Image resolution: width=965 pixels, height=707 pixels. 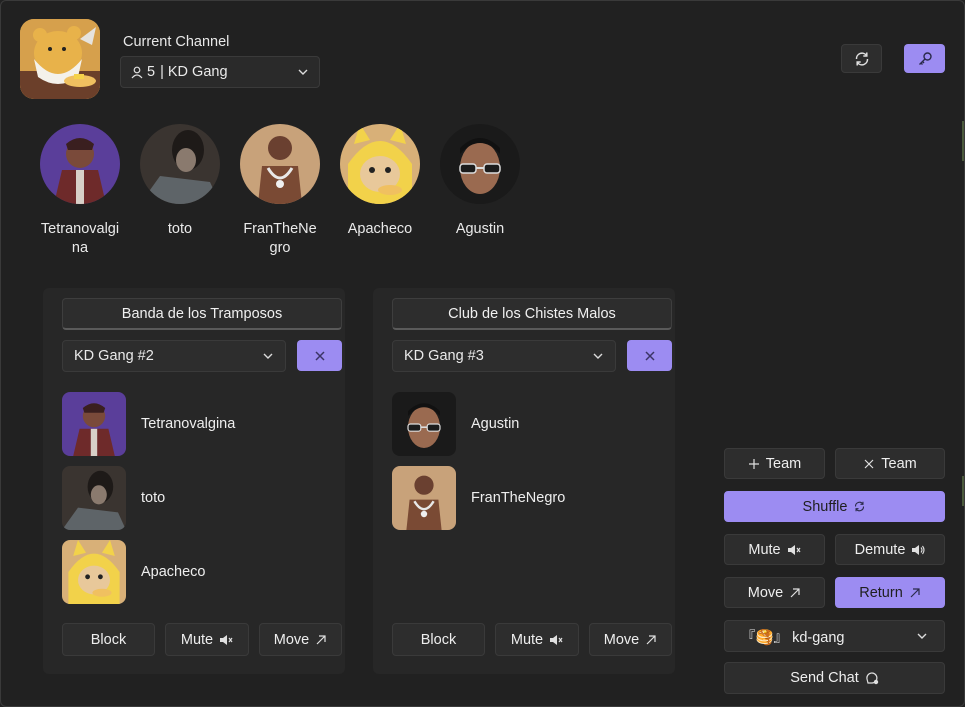 What do you see at coordinates (918, 550) in the screenshot?
I see `speaker-icon` at bounding box center [918, 550].